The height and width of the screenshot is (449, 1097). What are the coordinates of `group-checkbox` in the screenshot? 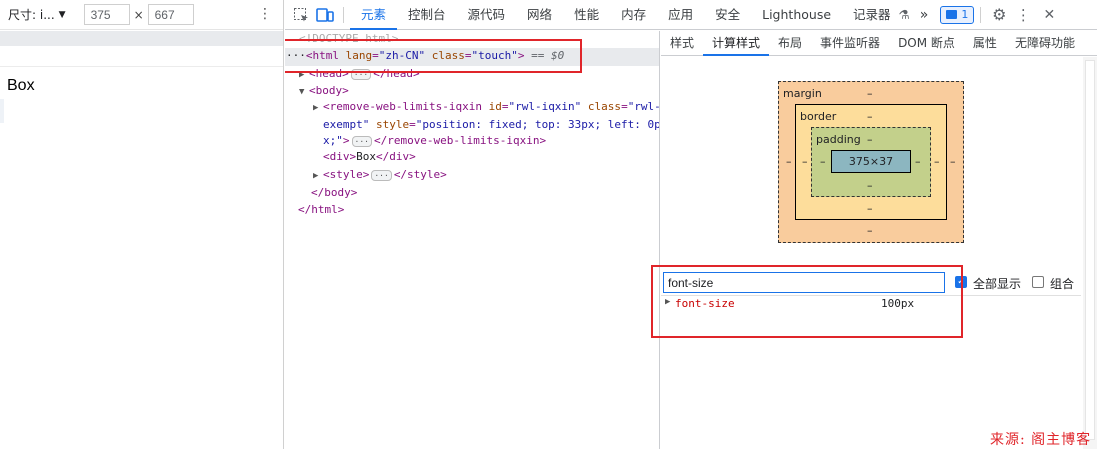 It's located at (1038, 282).